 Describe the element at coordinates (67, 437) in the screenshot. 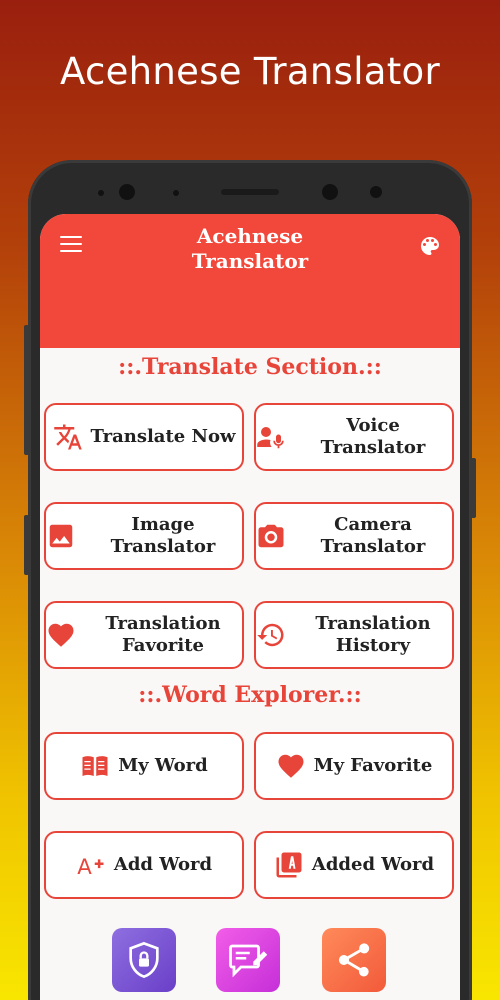

I see `translate-icon` at that location.